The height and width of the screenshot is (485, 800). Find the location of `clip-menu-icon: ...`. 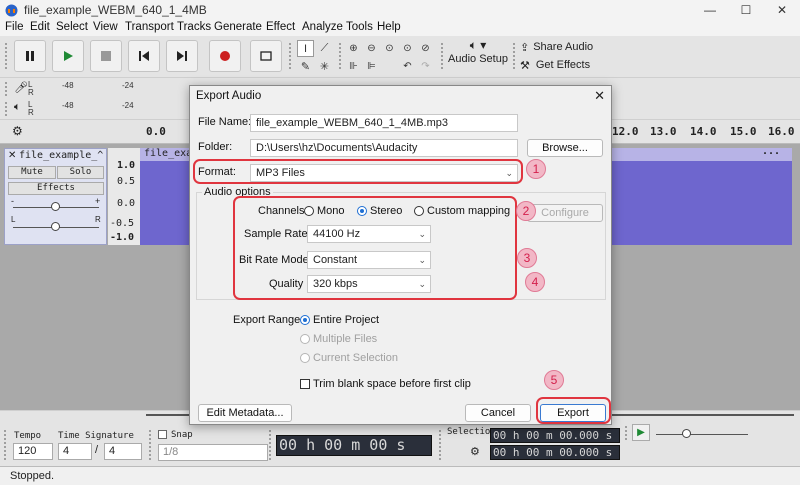

clip-menu-icon: ... is located at coordinates (771, 151).